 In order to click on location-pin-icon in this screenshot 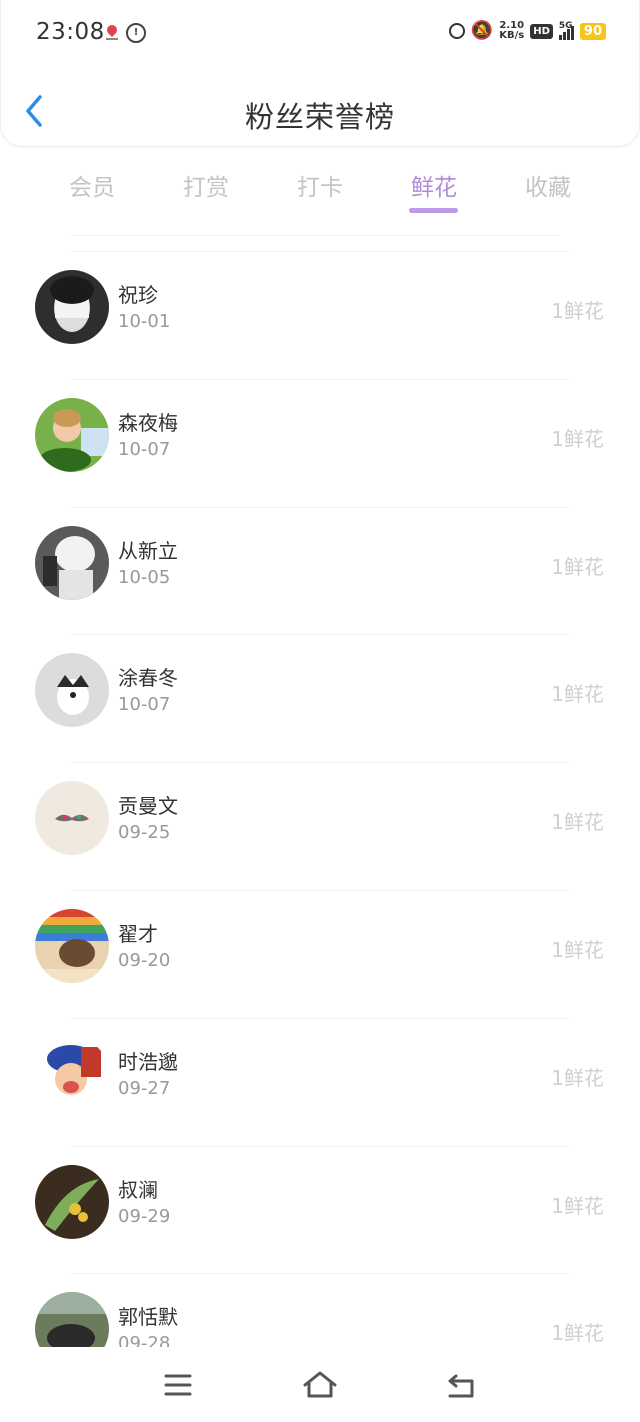, I will do `click(112, 33)`.